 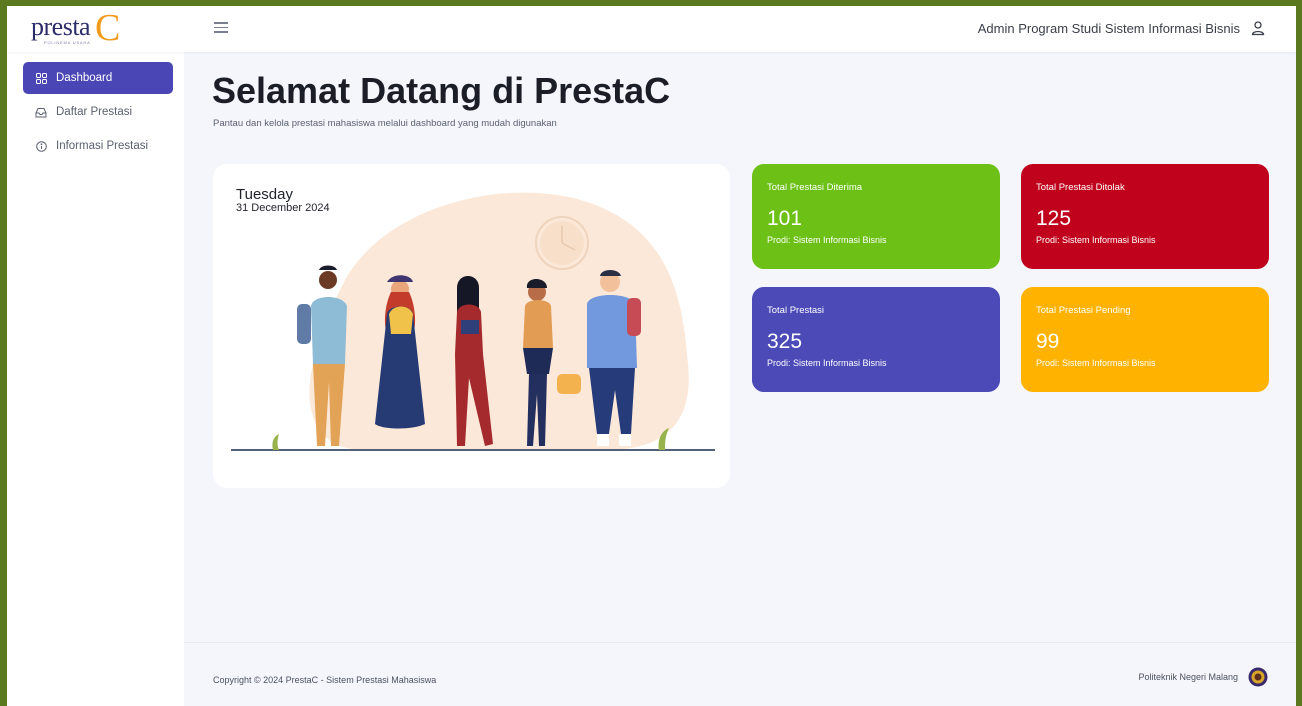 What do you see at coordinates (815, 187) in the screenshot?
I see `stat-label: Total Prestasi Diterima` at bounding box center [815, 187].